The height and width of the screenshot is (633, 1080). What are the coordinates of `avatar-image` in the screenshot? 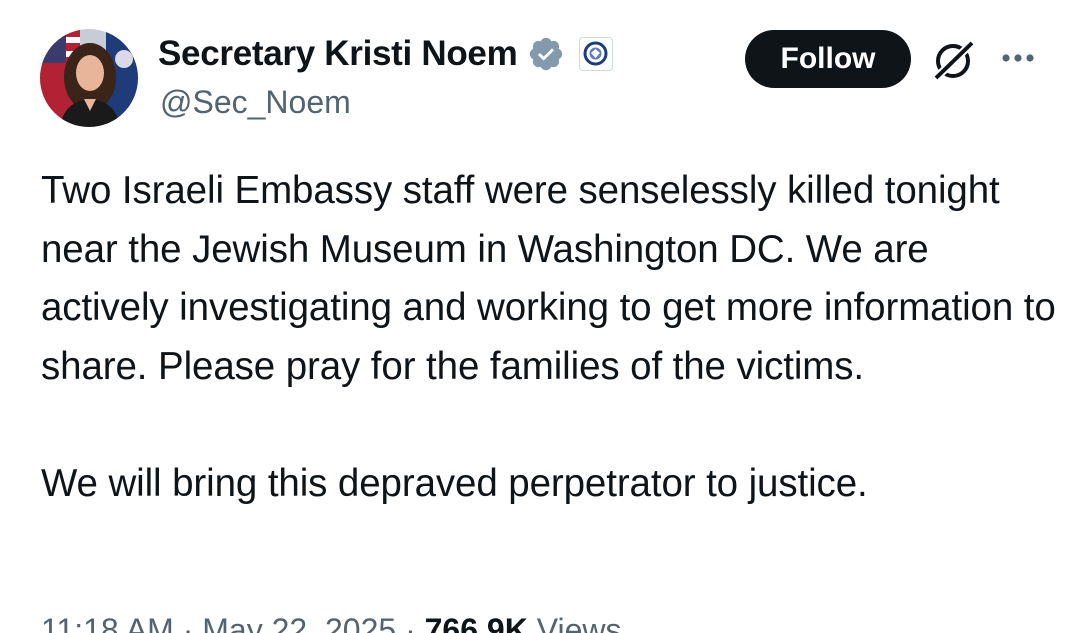 It's located at (89, 78).